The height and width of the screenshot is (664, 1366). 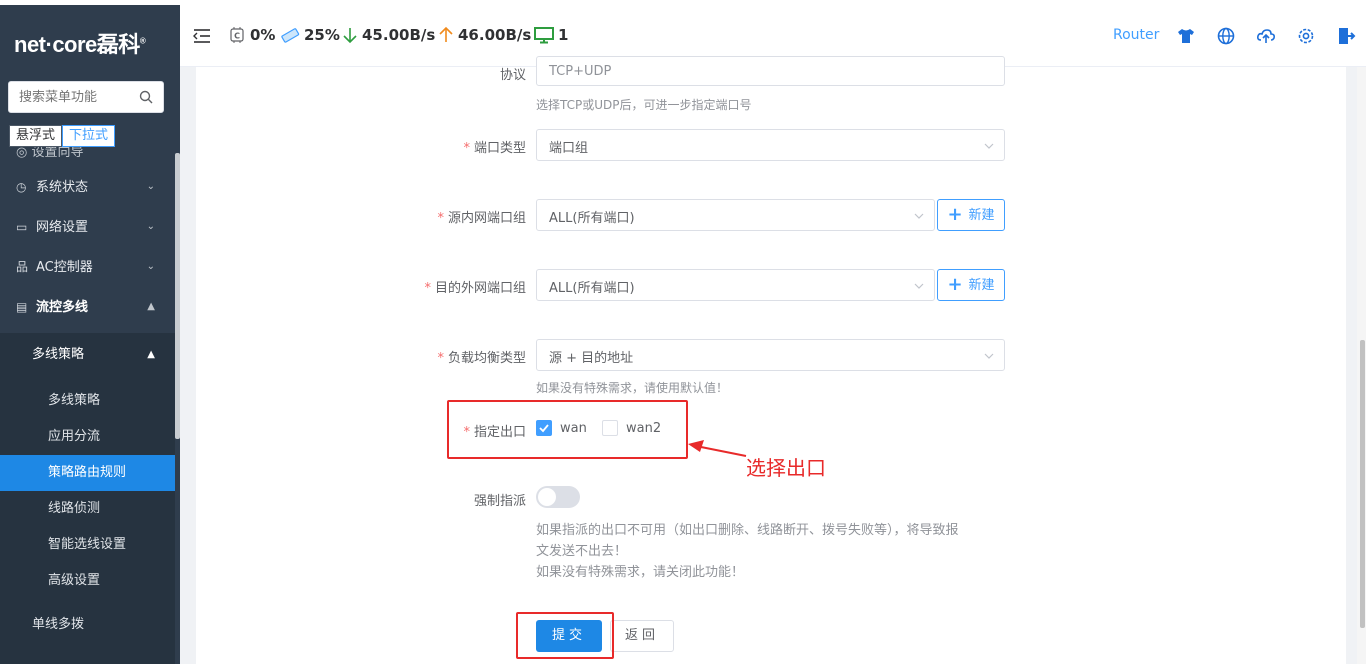 What do you see at coordinates (87, 227) in the screenshot?
I see `sidebar-item-network-settings: ▭ 网络设置 ⌄` at bounding box center [87, 227].